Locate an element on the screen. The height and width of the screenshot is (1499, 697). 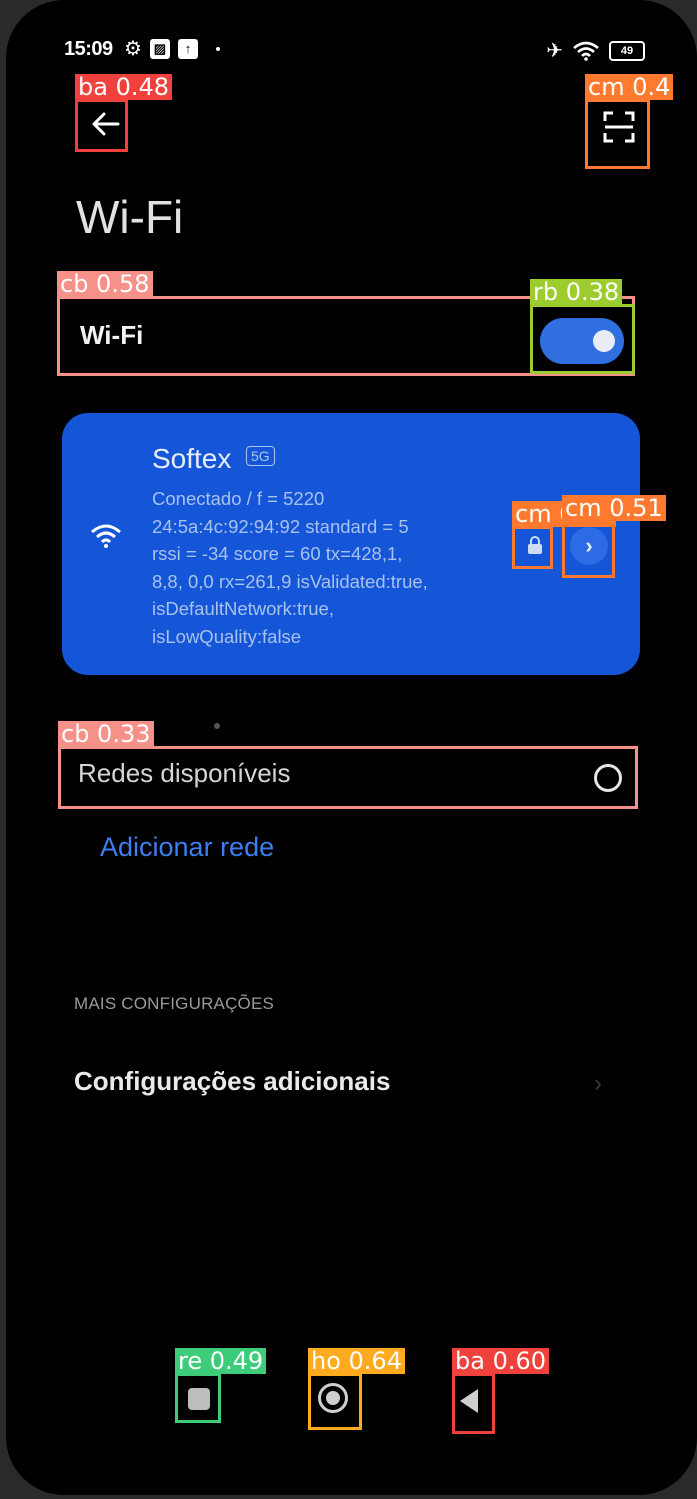
notification-dot is located at coordinates (217, 48).